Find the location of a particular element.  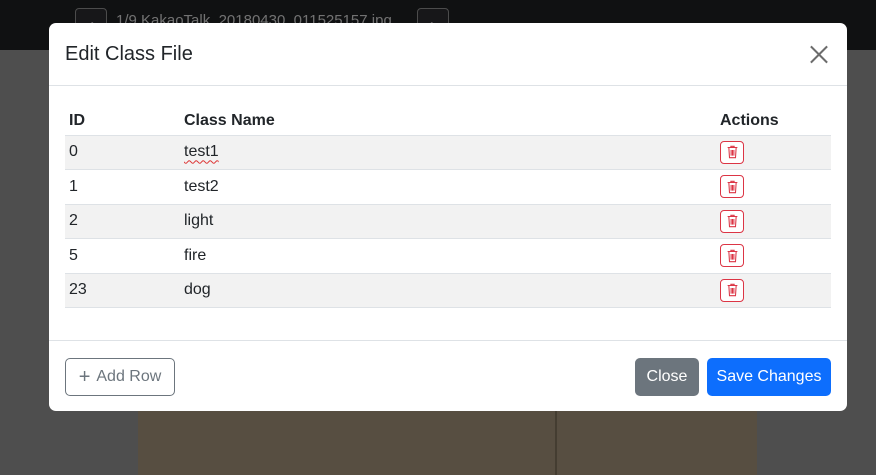

table-row: 0 test1 is located at coordinates (448, 152).